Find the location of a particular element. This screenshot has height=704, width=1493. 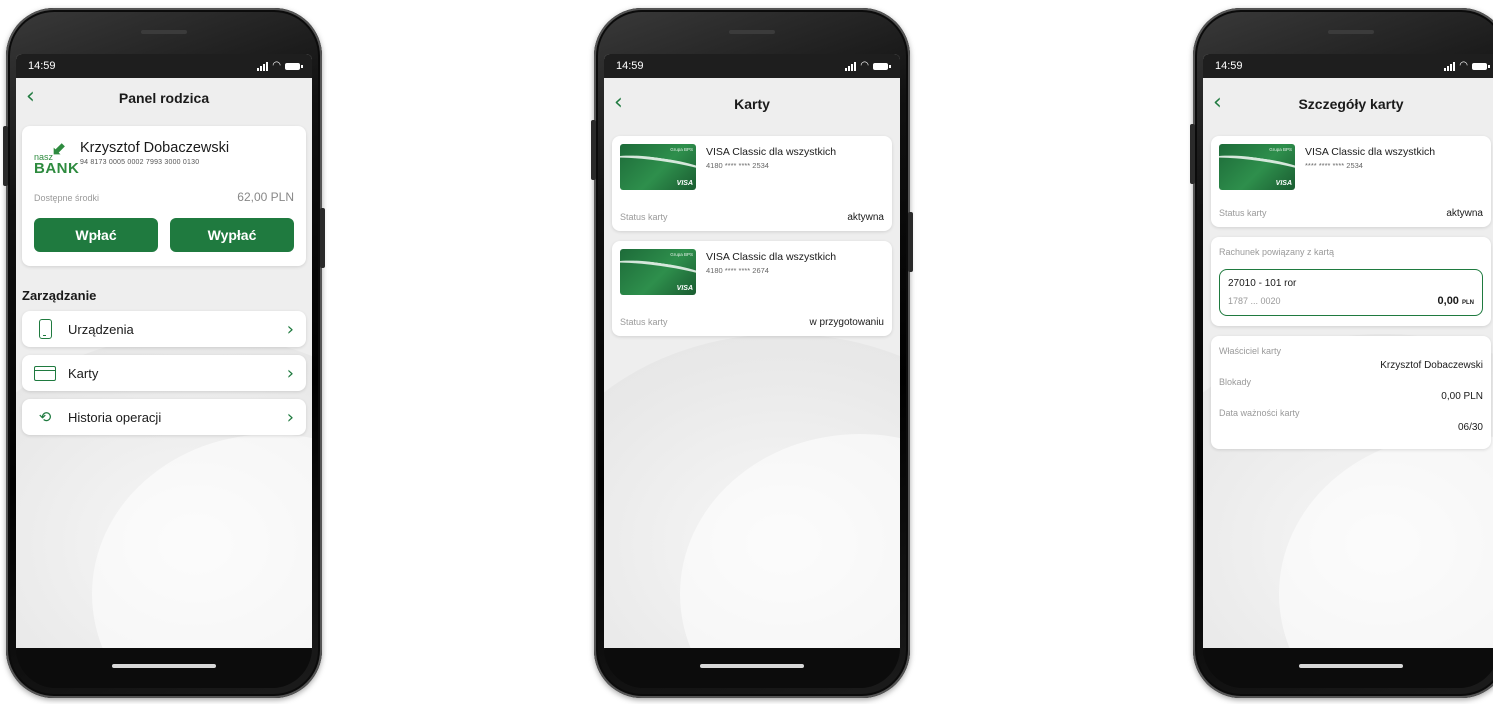

nav-item-history: ⟲ Historia operacji › is located at coordinates (164, 417).